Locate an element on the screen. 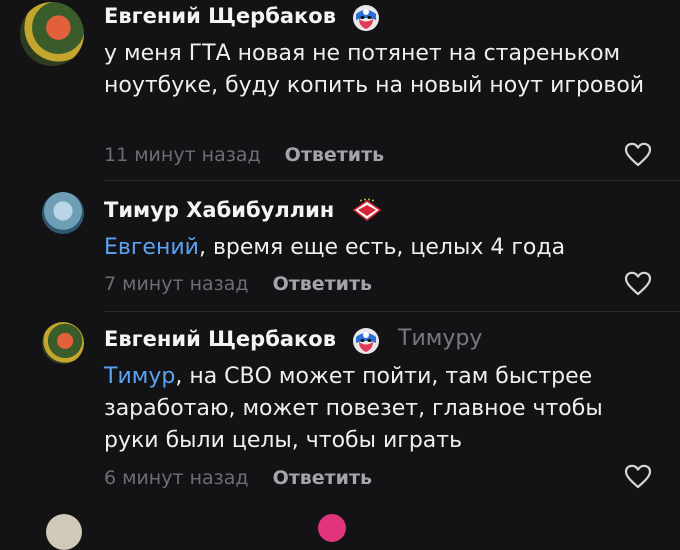  timestamp: 11 минут назад is located at coordinates (182, 155).